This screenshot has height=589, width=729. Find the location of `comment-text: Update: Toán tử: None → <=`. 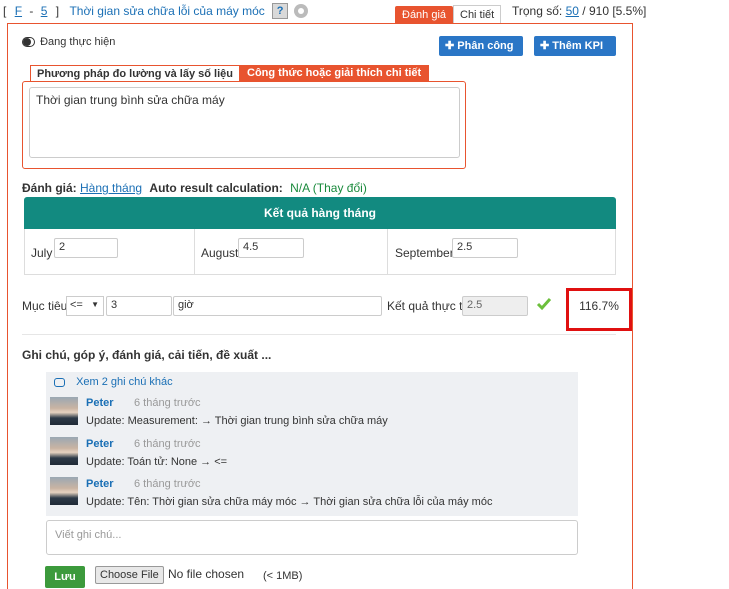

comment-text: Update: Toán tử: None → <= is located at coordinates (157, 462).